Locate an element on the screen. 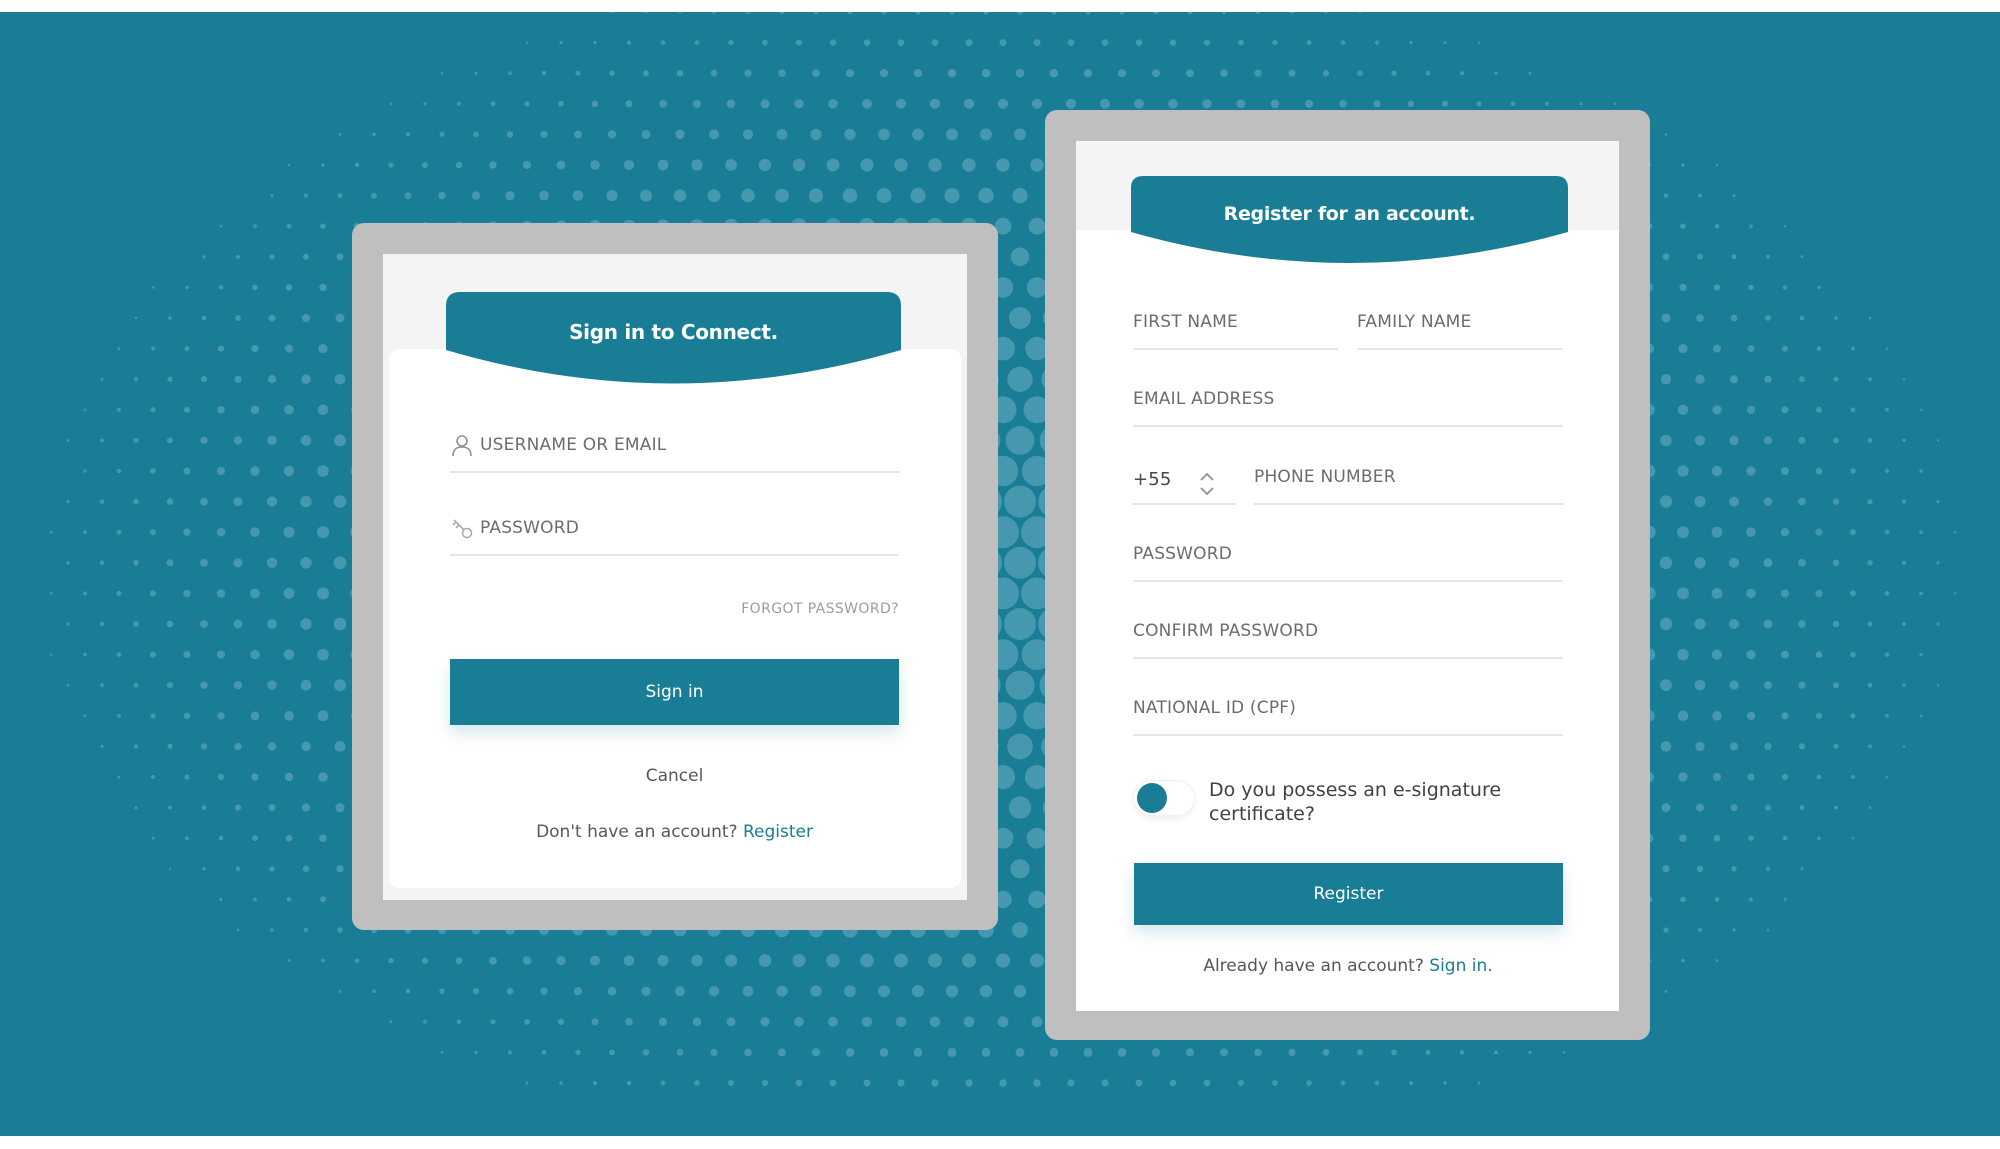 The width and height of the screenshot is (2000, 1149). email-field: EMAIL ADDRESS is located at coordinates (1348, 404).